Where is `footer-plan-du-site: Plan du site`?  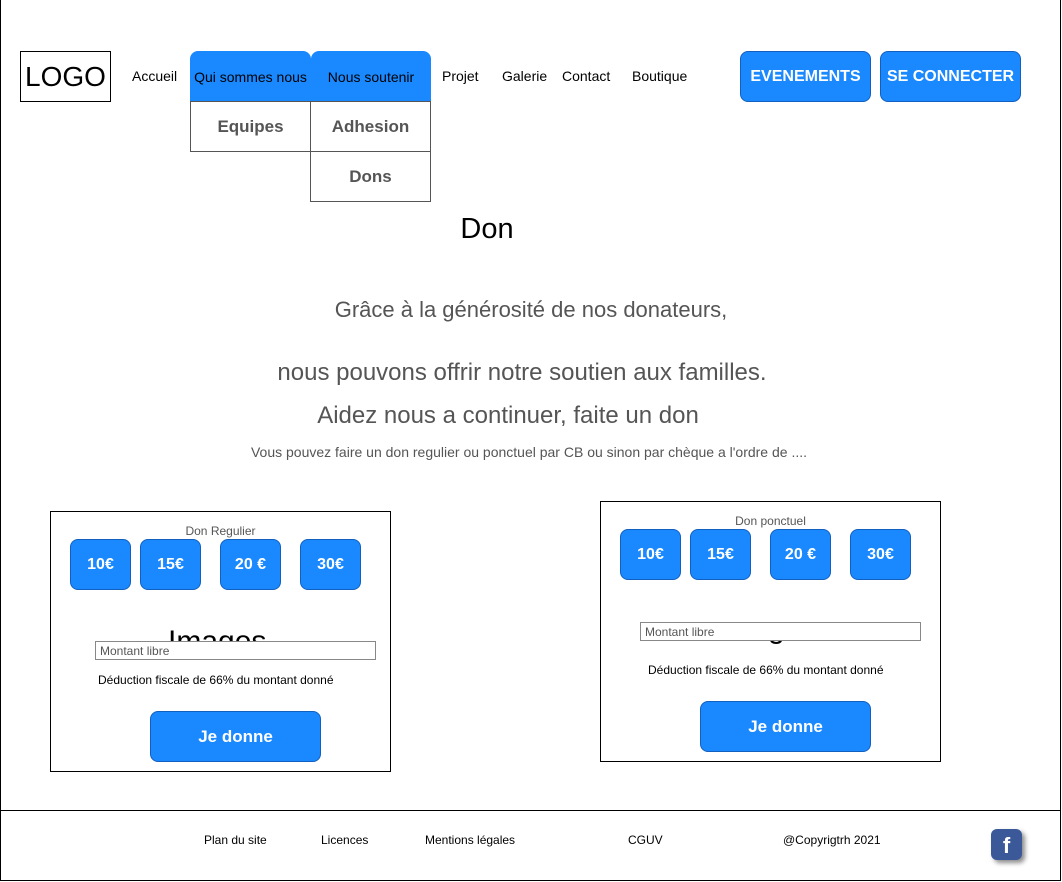 footer-plan-du-site: Plan du site is located at coordinates (235, 840).